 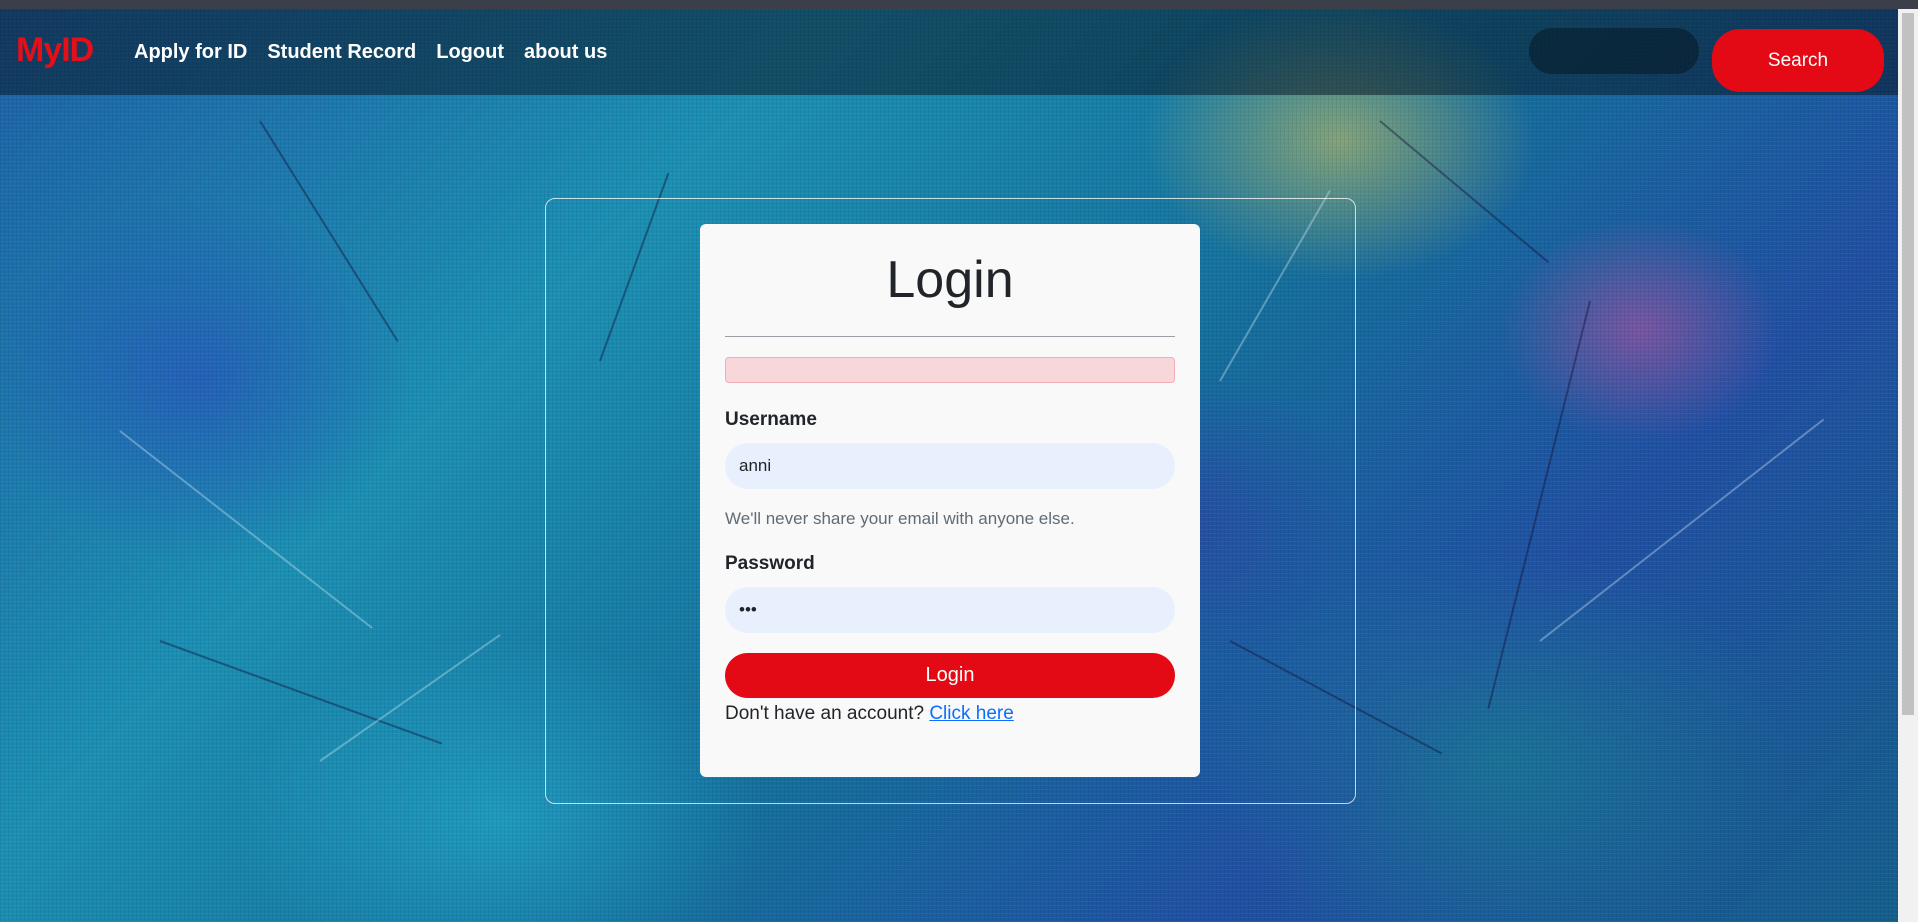 I want to click on username-input, so click(x=950, y=466).